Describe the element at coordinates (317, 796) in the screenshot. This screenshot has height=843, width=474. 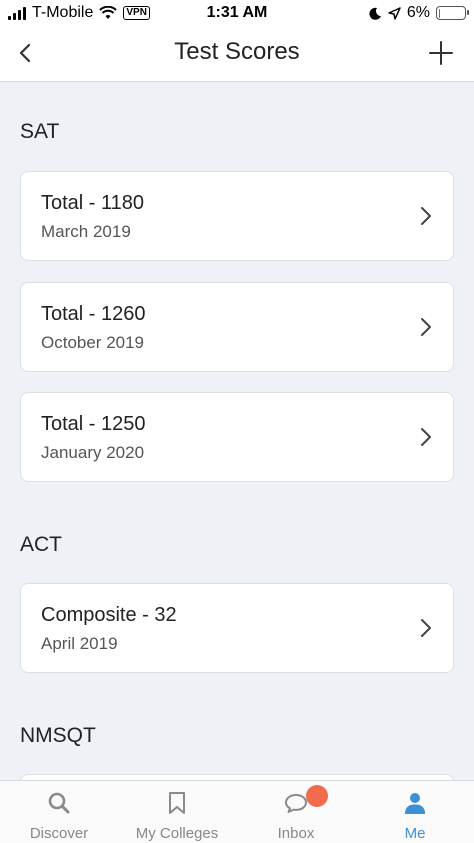
I see `notification-badge` at that location.